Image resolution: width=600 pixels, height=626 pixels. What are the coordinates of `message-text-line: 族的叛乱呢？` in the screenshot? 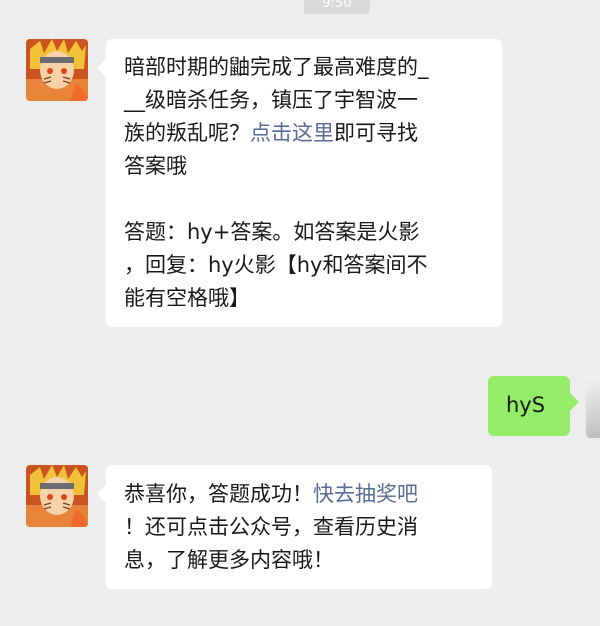 It's located at (187, 133).